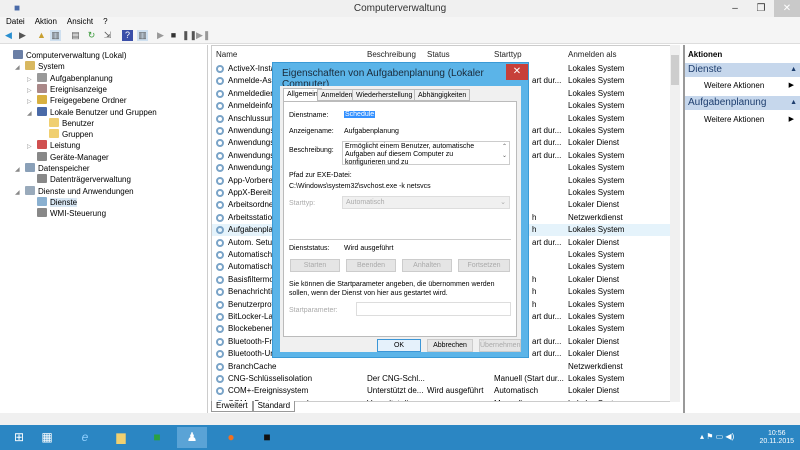  I want to click on start-service-button: Starten, so click(315, 265).